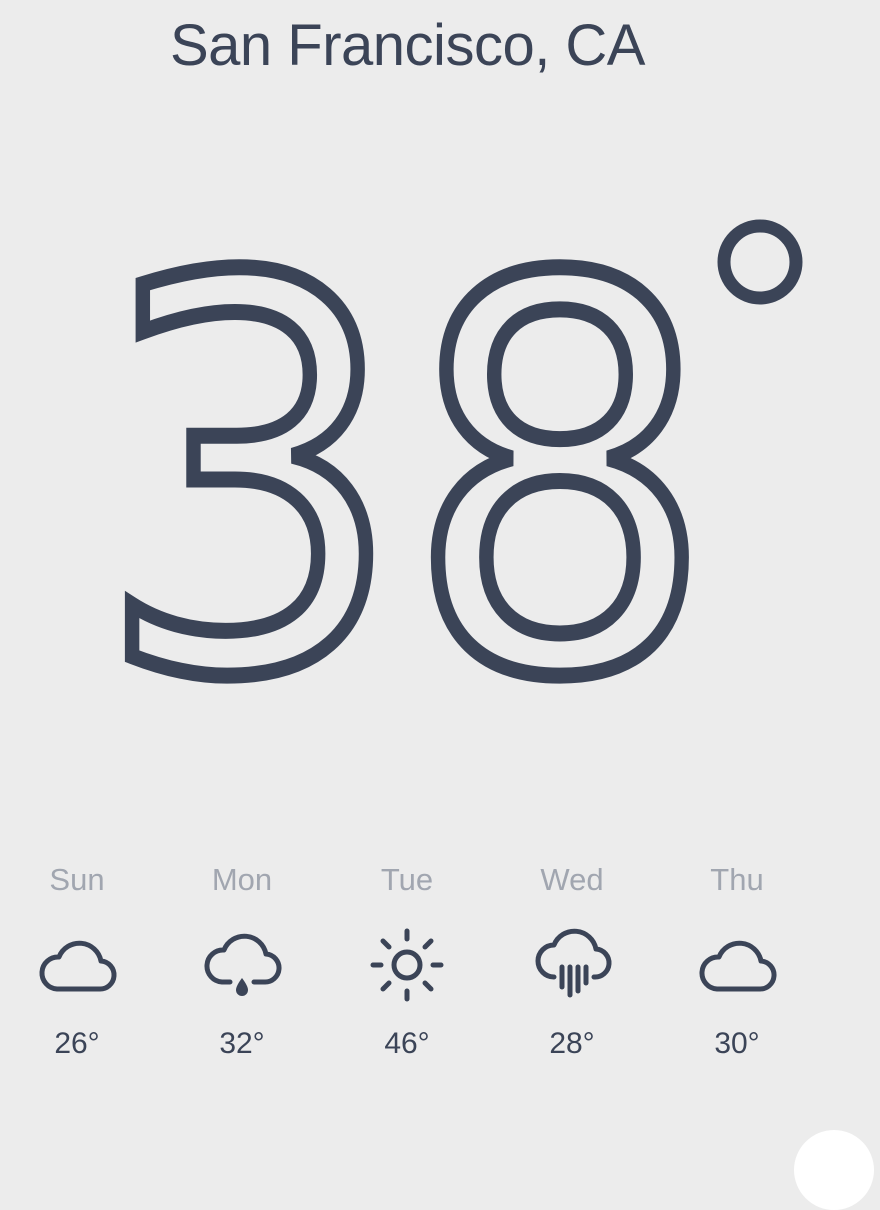  What do you see at coordinates (572, 1043) in the screenshot?
I see `day-temperature: 28°` at bounding box center [572, 1043].